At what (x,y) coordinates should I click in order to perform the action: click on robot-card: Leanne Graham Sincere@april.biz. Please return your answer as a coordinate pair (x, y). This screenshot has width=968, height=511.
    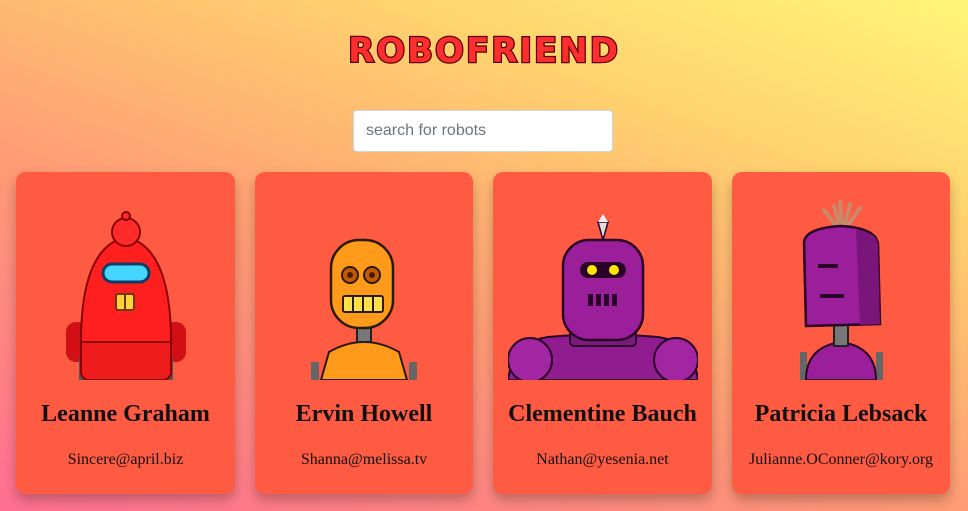
    Looking at the image, I should click on (125, 333).